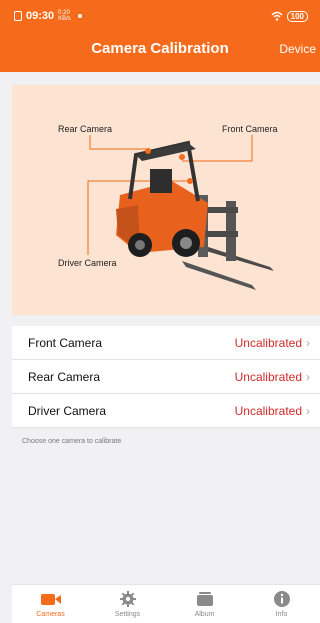 The image size is (320, 623). Describe the element at coordinates (297, 16) in the screenshot. I see `battery-icon: 100` at that location.